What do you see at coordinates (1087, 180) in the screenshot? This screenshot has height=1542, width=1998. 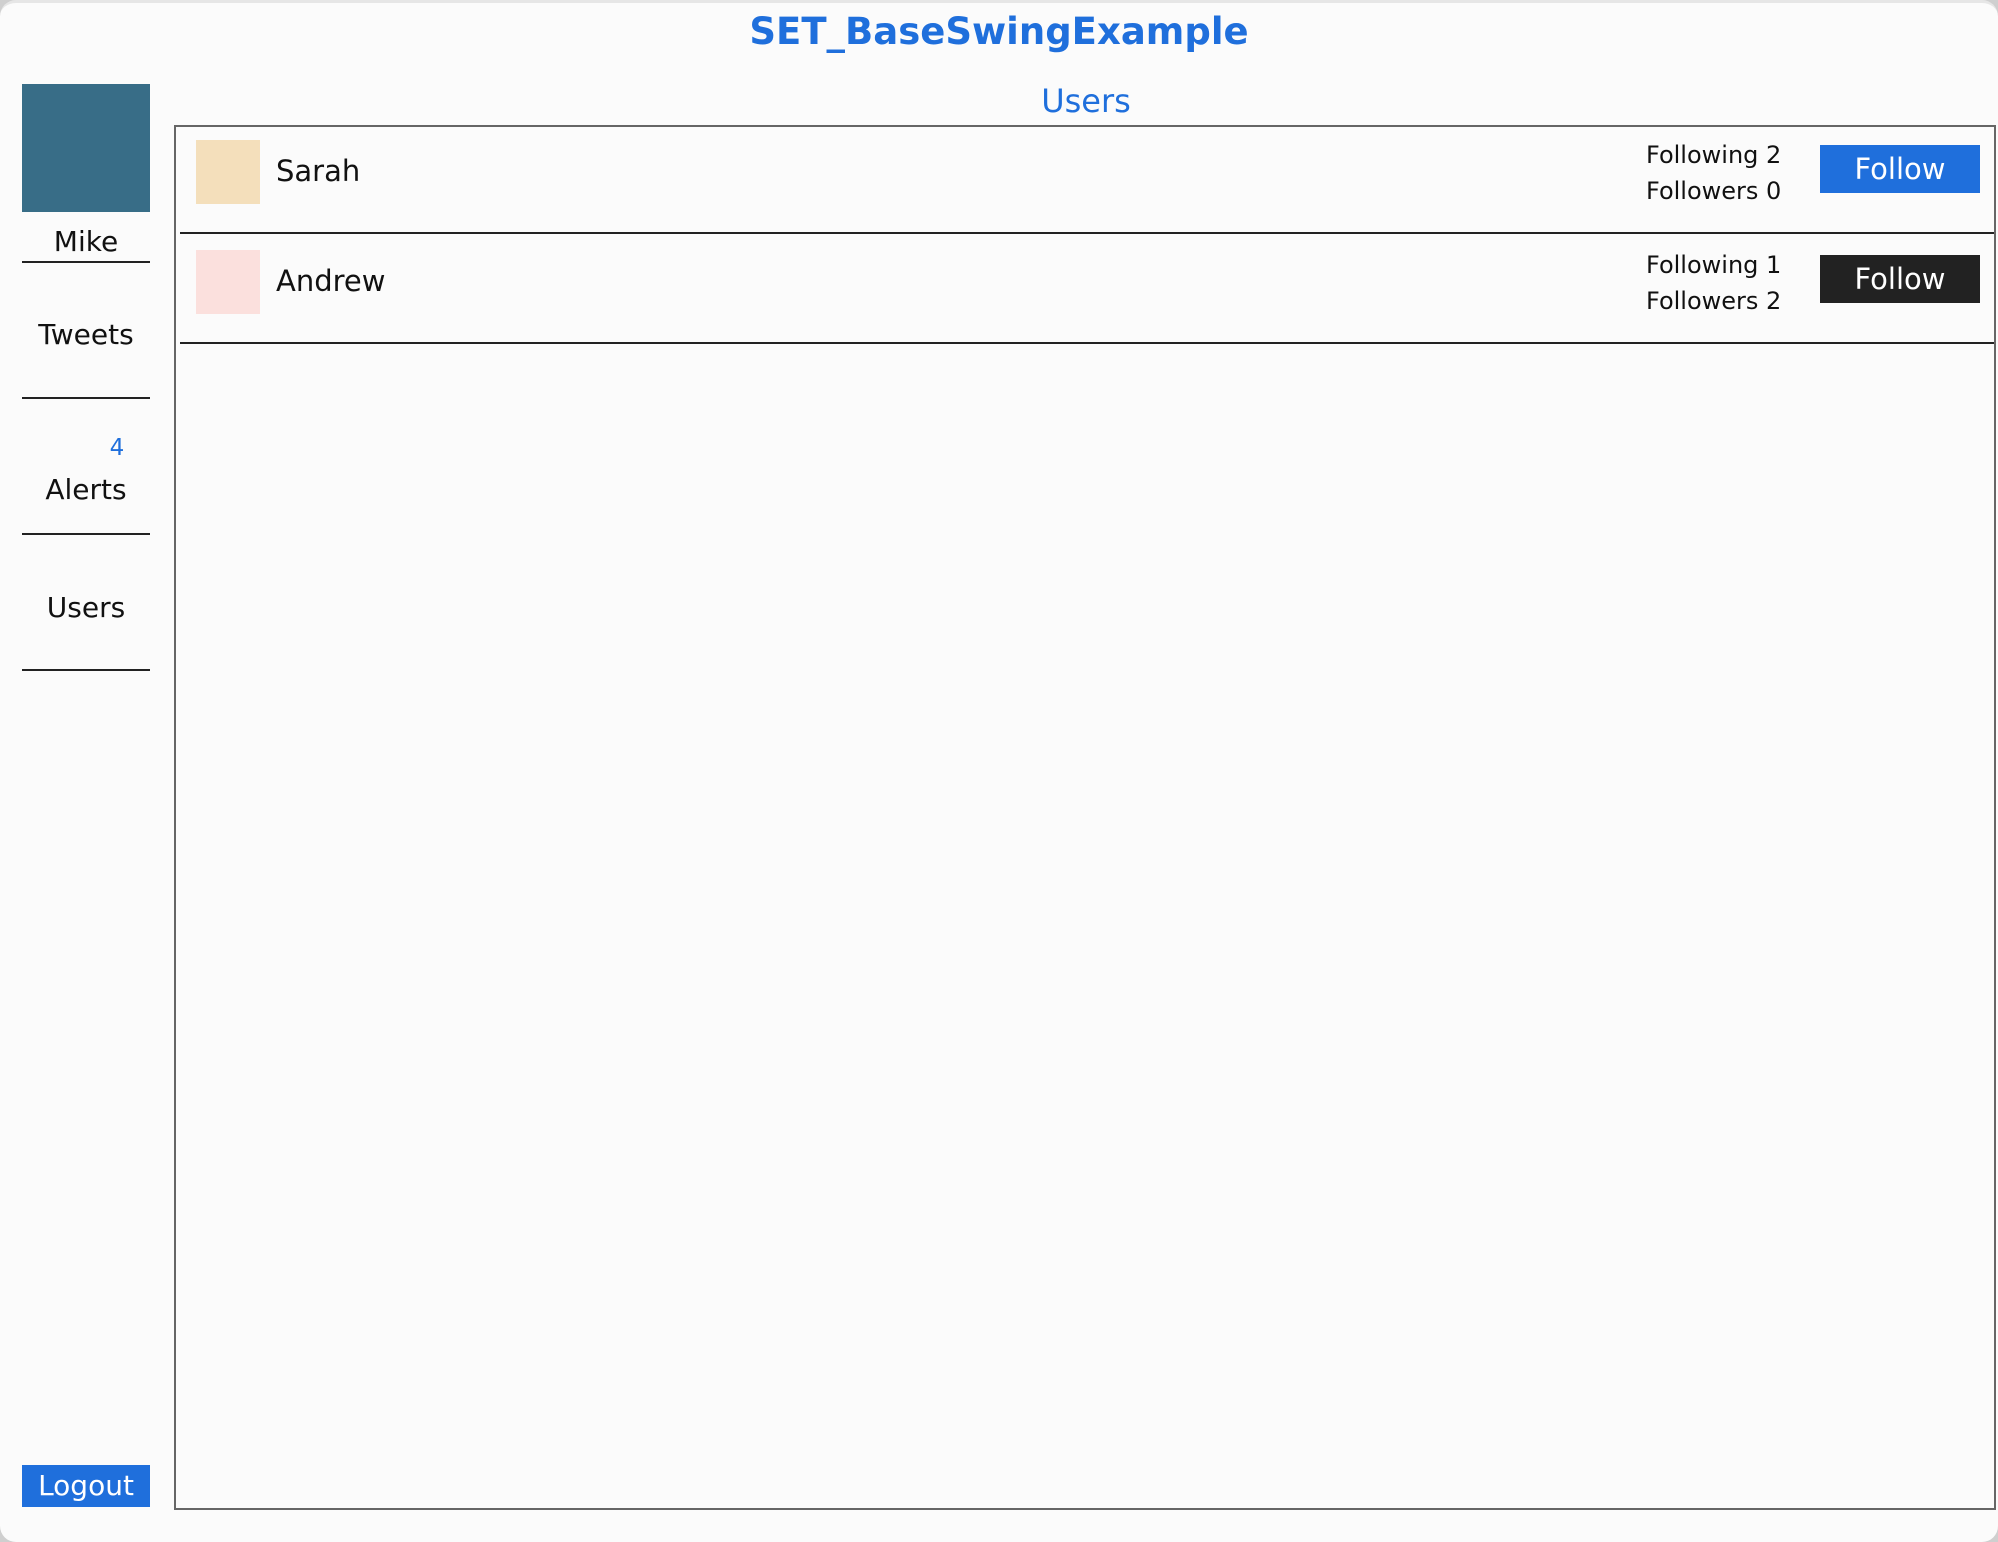 I see `user-row-sarah: Sarah Following 2 Followers 0 Follow` at bounding box center [1087, 180].